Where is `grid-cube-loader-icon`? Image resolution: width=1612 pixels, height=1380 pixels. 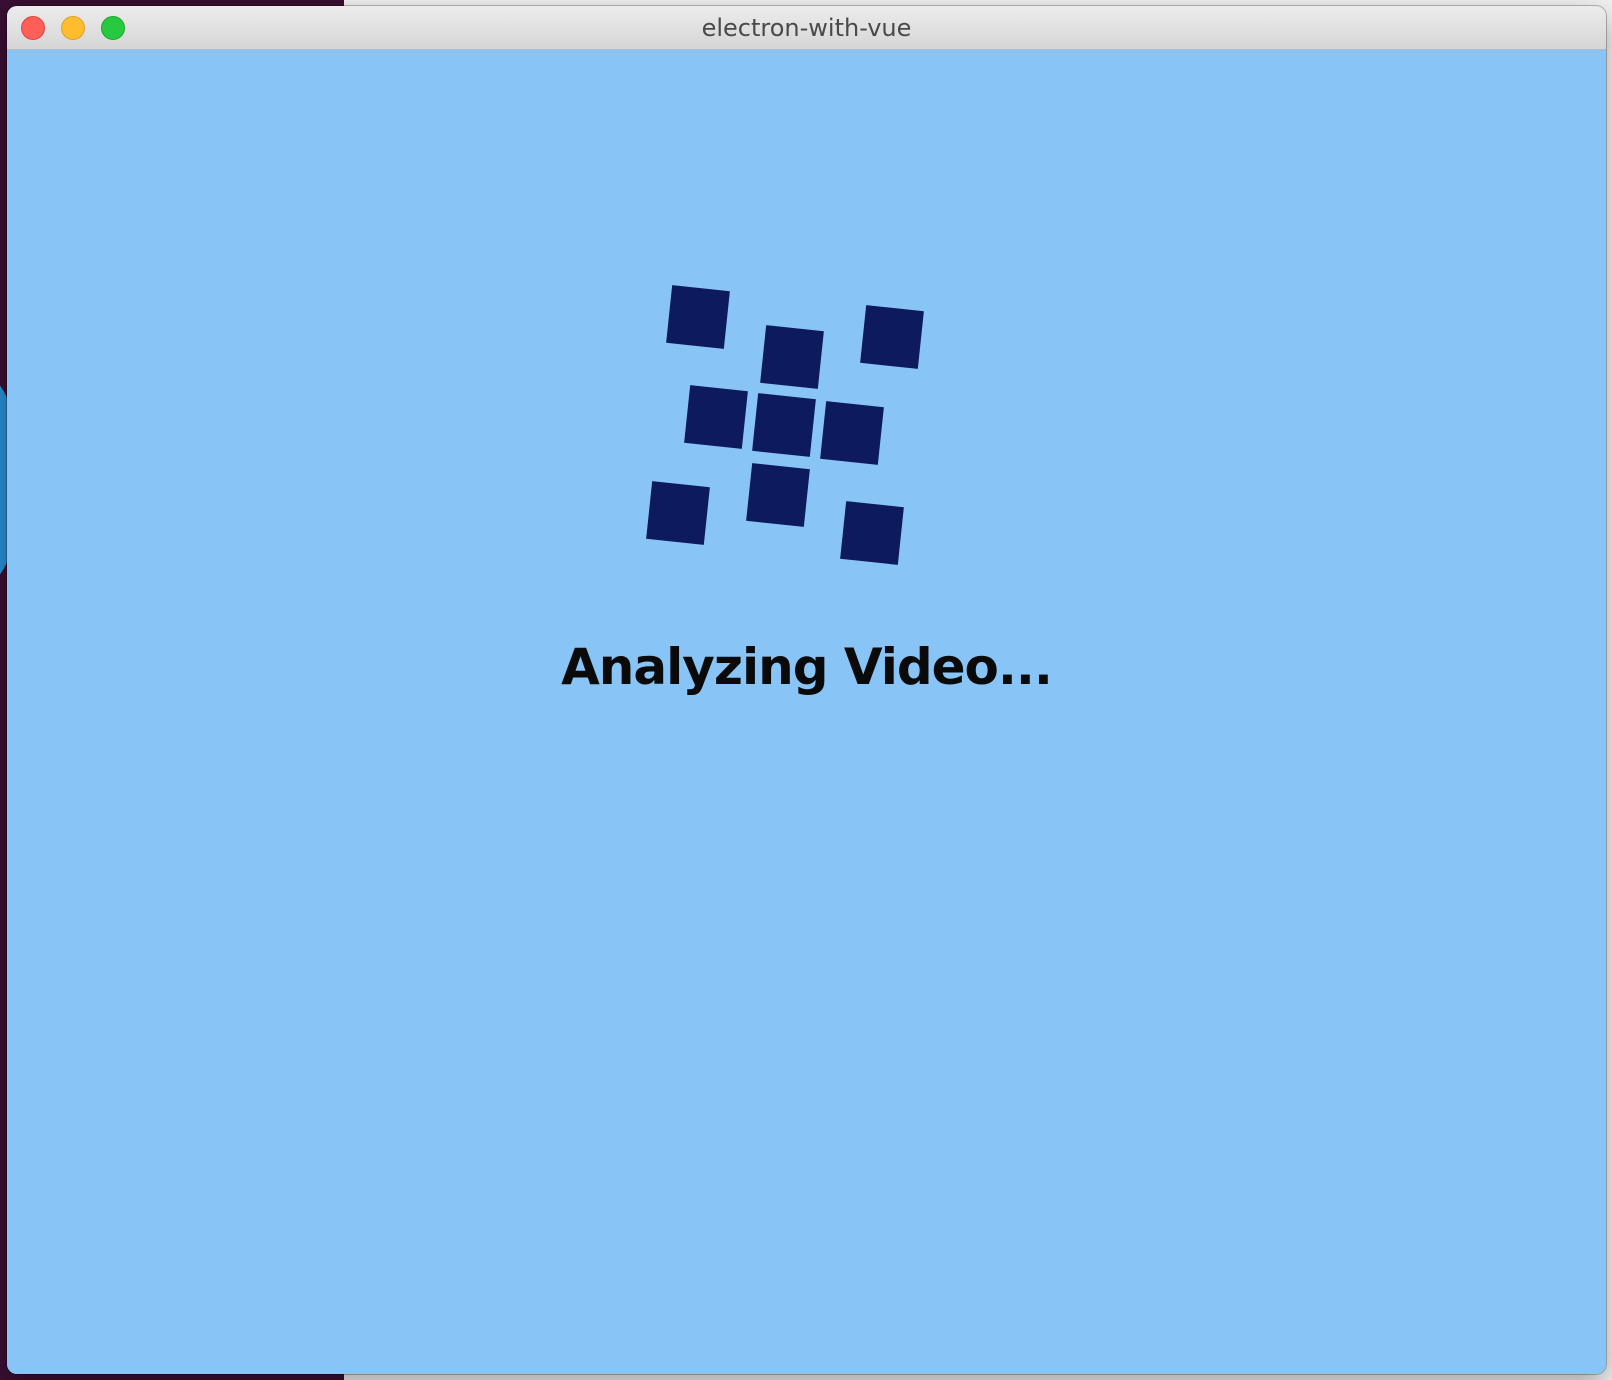 grid-cube-loader-icon is located at coordinates (787, 410).